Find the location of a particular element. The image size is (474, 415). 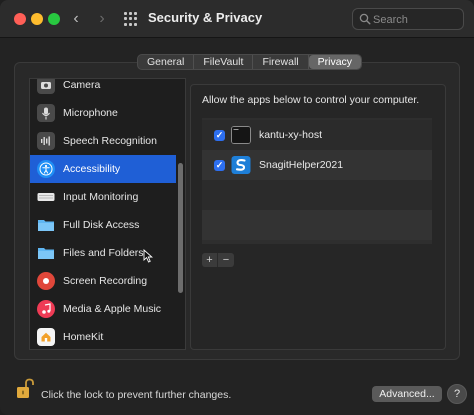

app-row-kantu-xy-host: ✓ kantu-xy-host is located at coordinates (317, 135).